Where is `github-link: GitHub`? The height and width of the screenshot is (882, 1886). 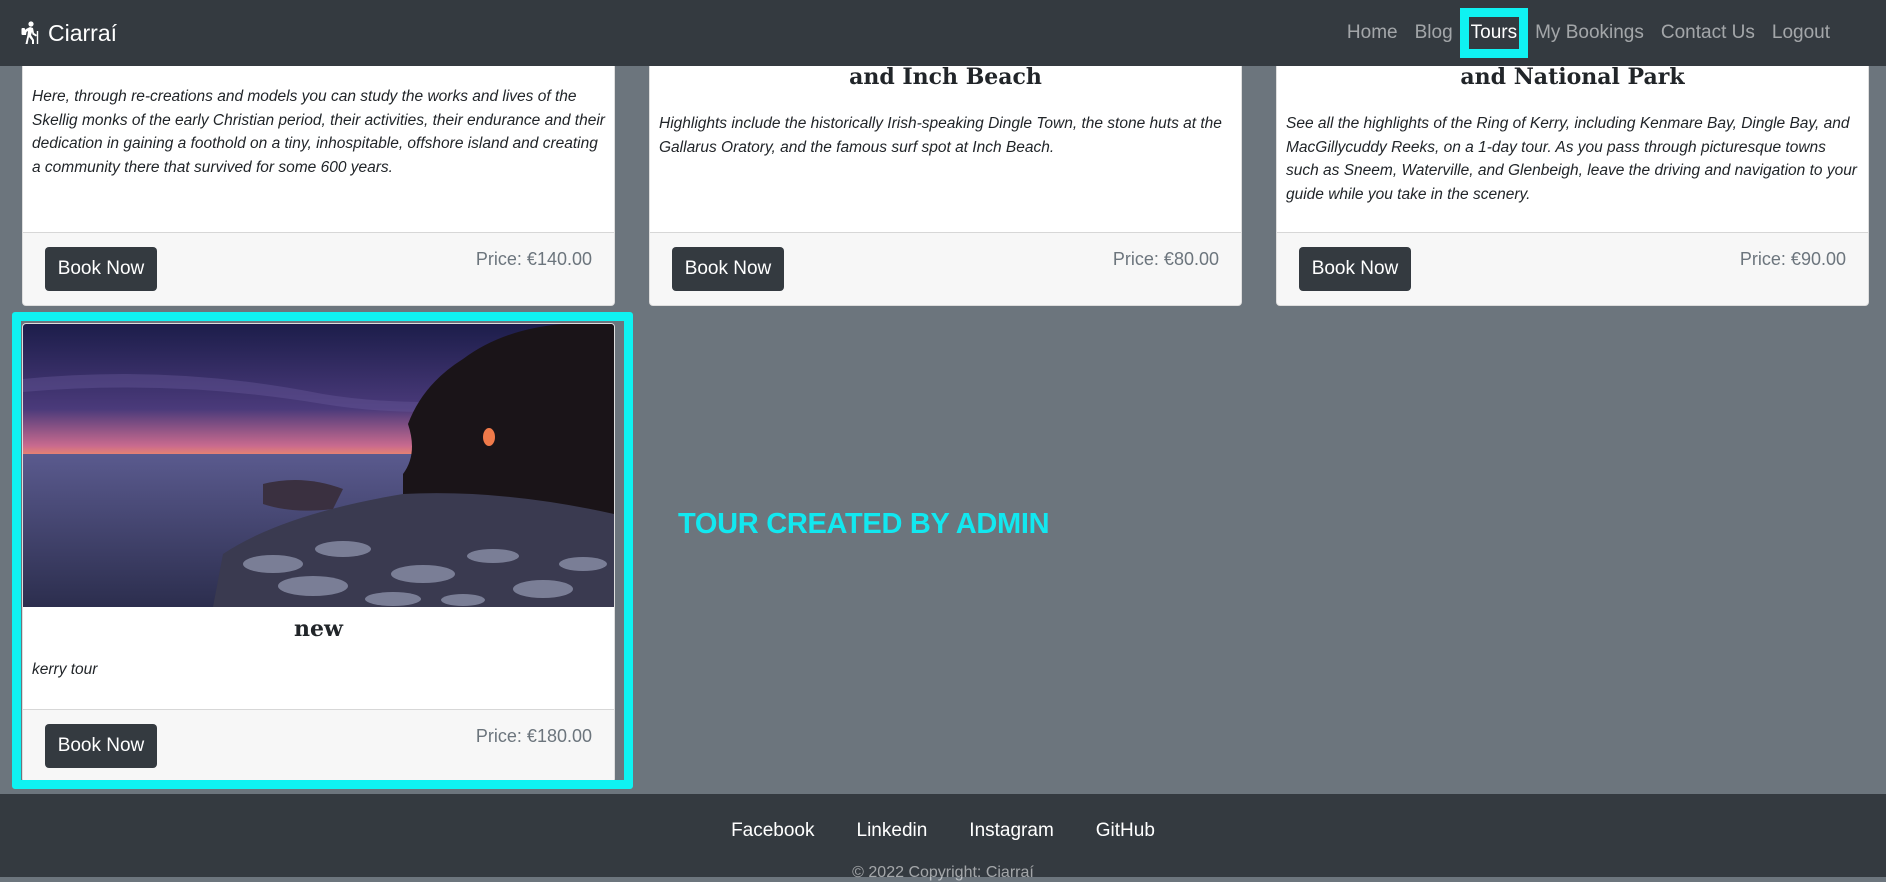
github-link: GitHub is located at coordinates (1125, 831).